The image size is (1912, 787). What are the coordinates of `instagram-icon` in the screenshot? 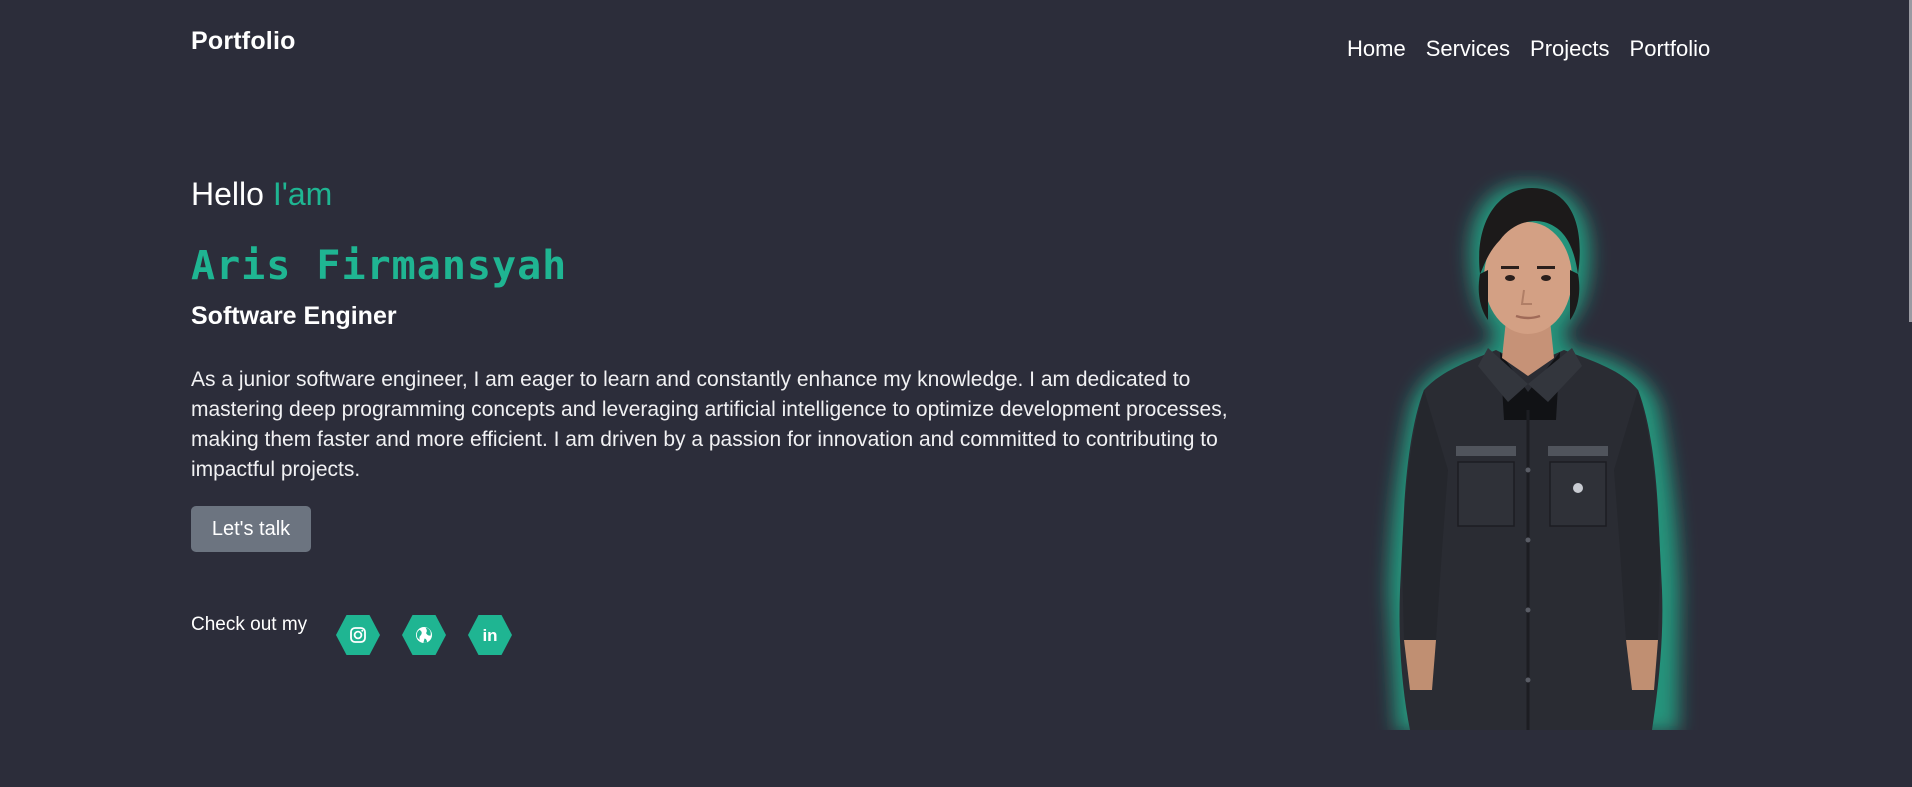 It's located at (358, 635).